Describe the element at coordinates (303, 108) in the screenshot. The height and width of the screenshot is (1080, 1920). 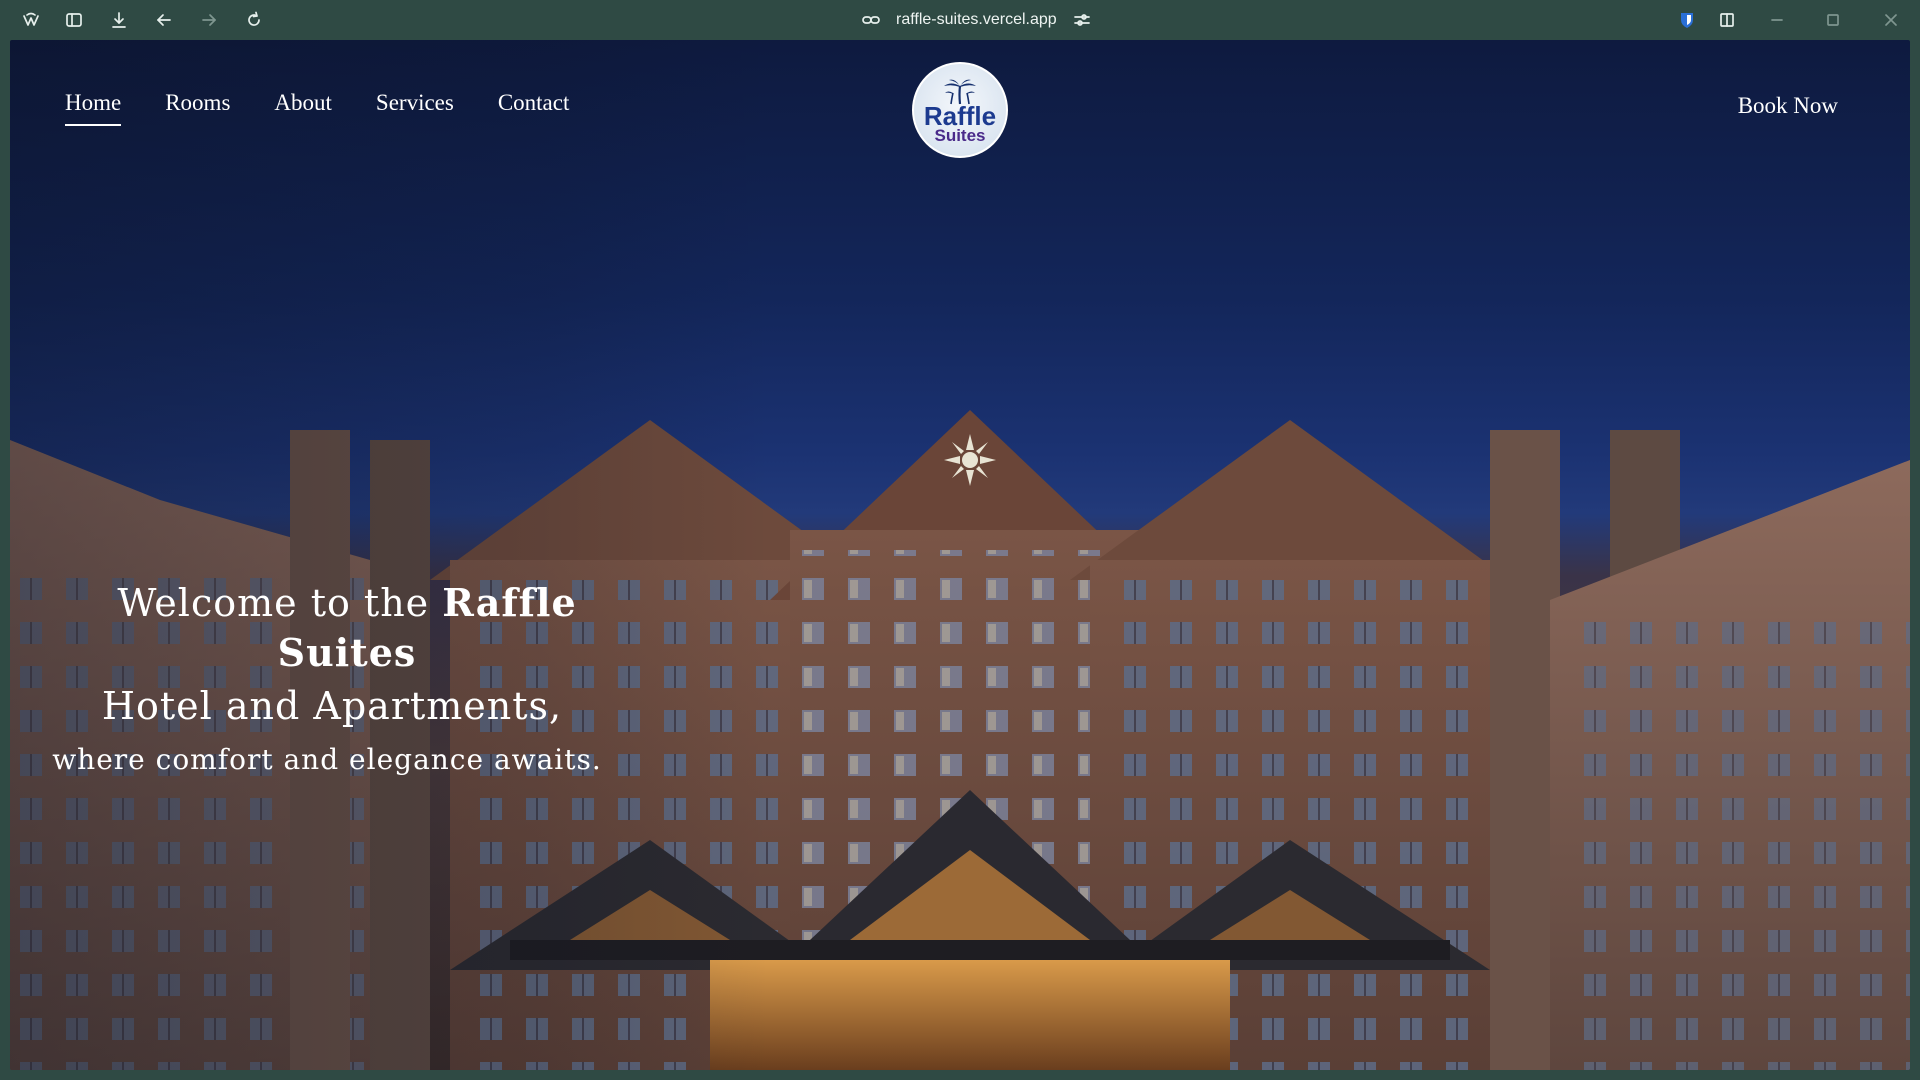
I see `nav-about: About` at that location.